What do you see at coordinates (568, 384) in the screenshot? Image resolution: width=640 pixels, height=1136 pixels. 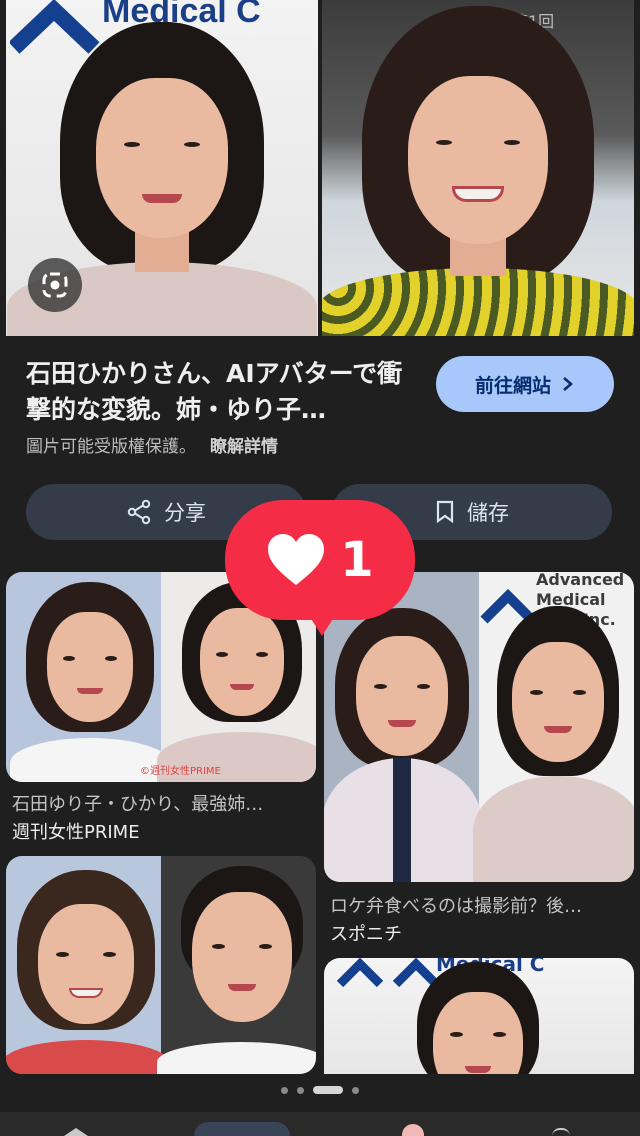 I see `chevron-right-icon` at bounding box center [568, 384].